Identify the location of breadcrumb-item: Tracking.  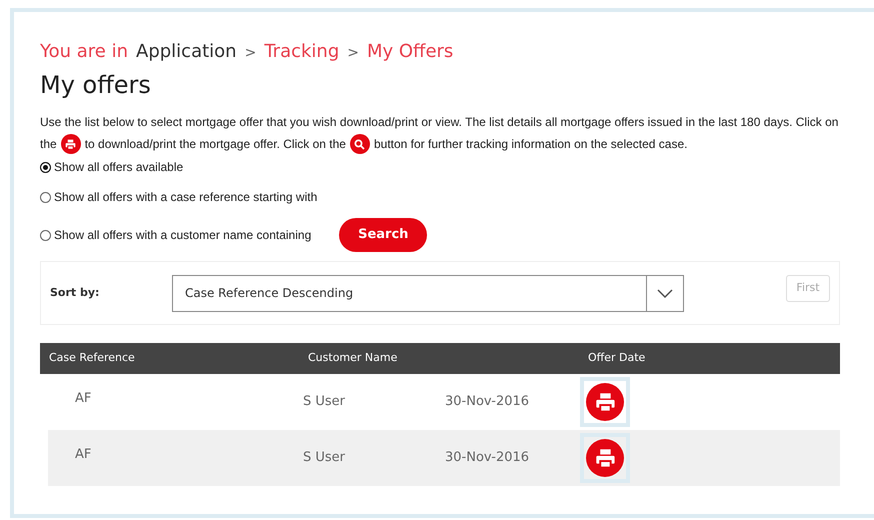
(302, 51).